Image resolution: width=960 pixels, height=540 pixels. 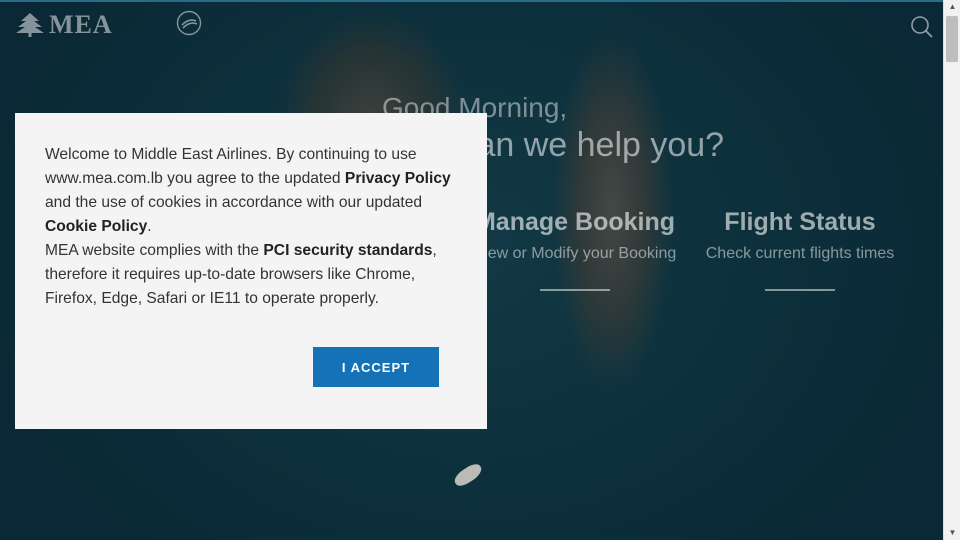 I want to click on privacy-policy-link: Privacy Policy, so click(x=398, y=178).